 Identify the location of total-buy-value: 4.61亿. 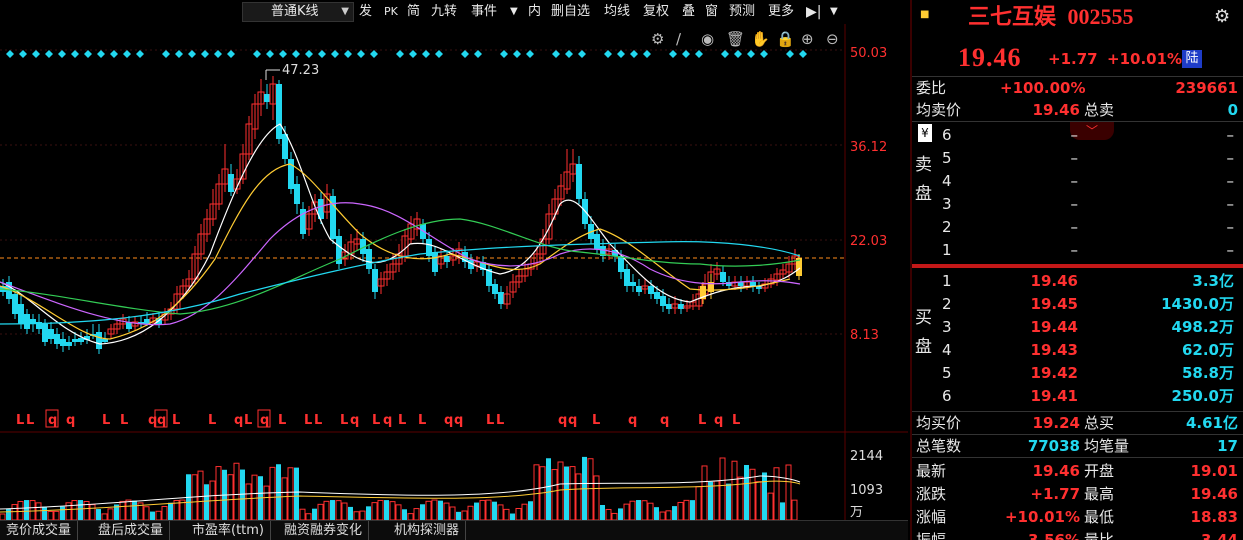
(1211, 423).